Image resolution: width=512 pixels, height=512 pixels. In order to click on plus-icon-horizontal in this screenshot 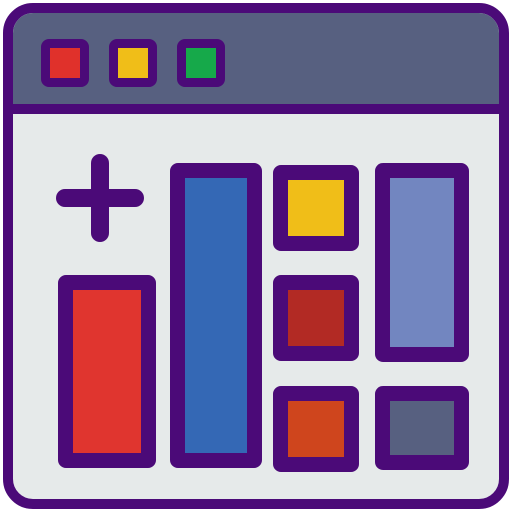, I will do `click(100, 198)`.